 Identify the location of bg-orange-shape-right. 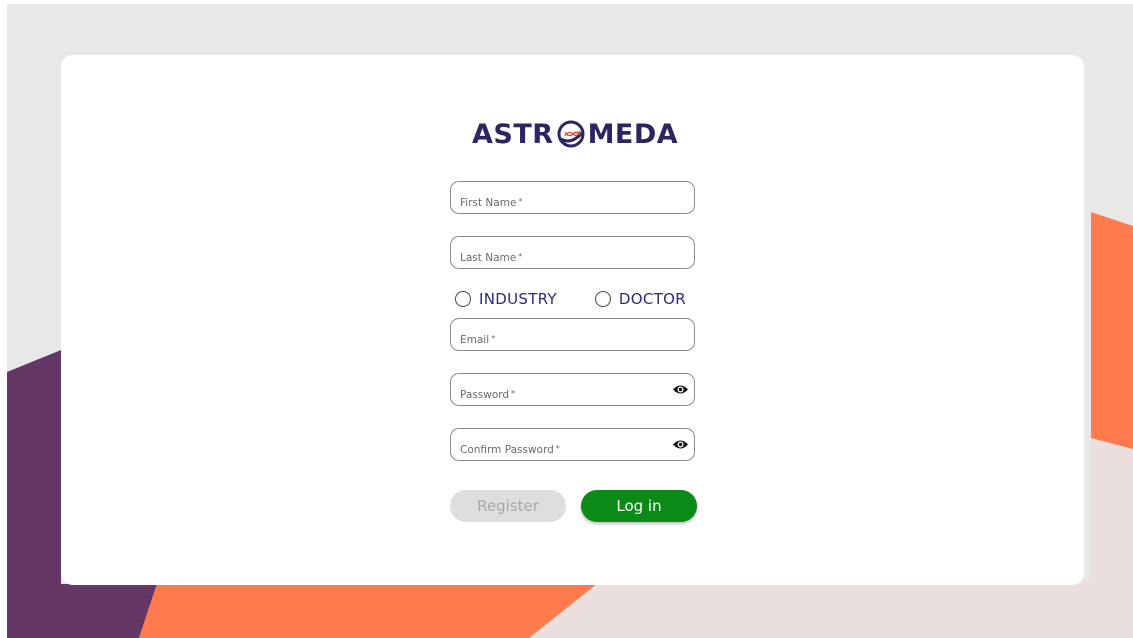
(1112, 330).